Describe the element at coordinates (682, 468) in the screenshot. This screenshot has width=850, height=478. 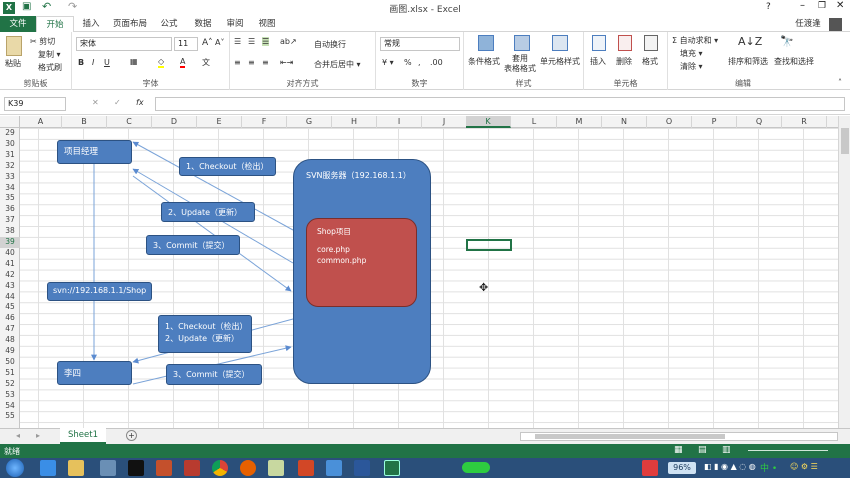
I see `zoom-indicator: 96%` at that location.